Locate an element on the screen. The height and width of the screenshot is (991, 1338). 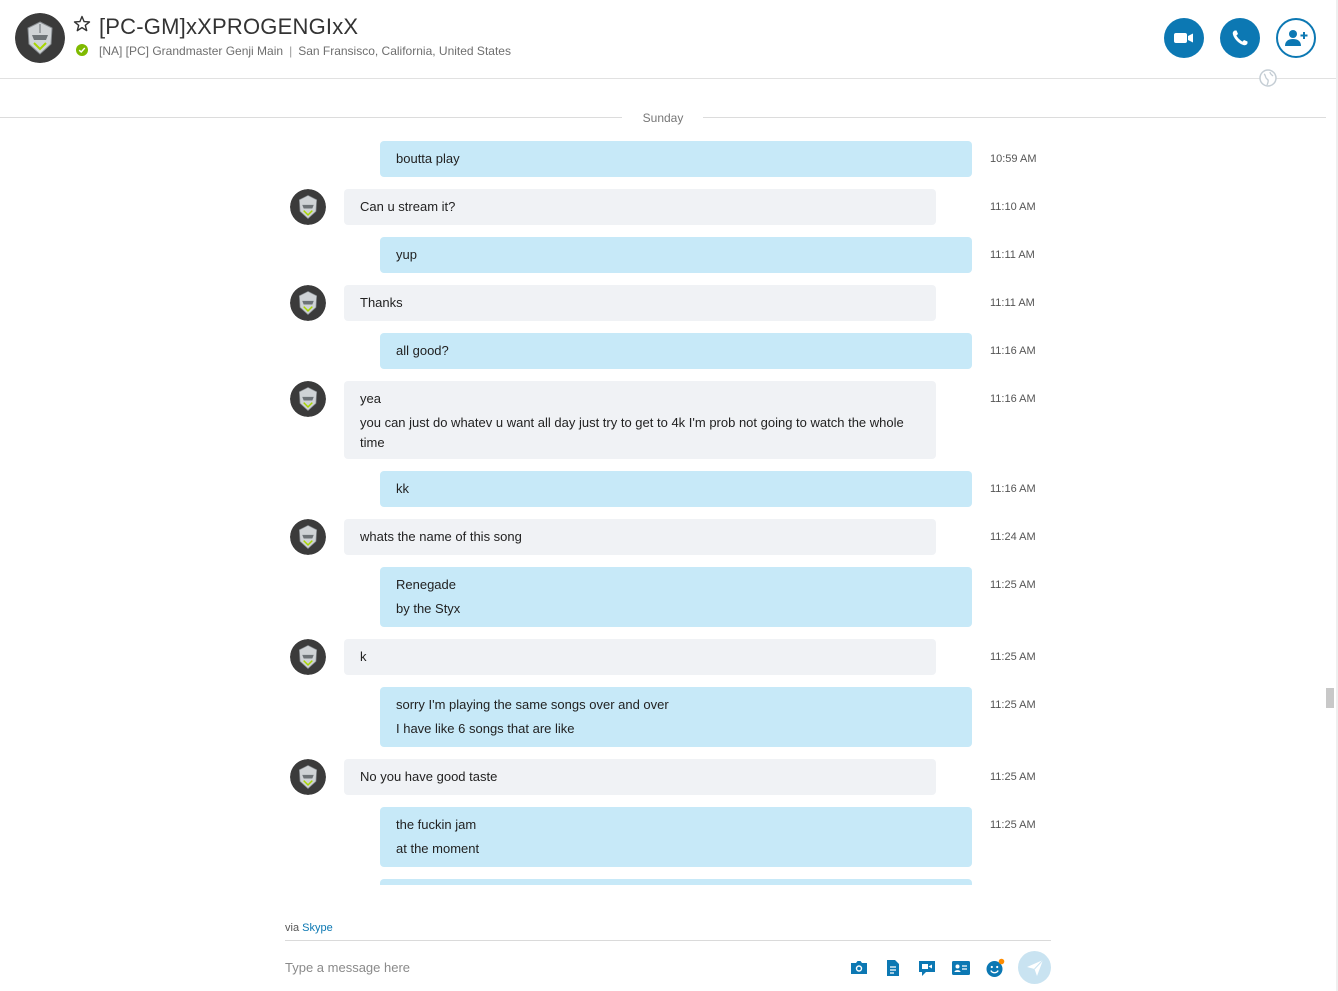
scrollbar-thumb is located at coordinates (1330, 698).